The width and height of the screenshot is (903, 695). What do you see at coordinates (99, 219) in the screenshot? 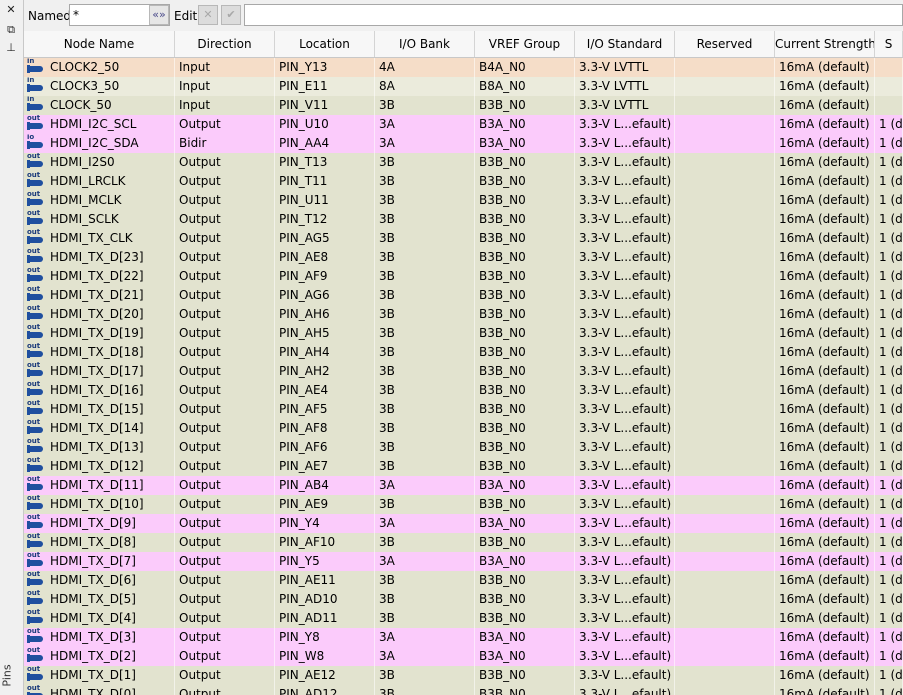
I see `cell-name: out HDMI_SCLK` at bounding box center [99, 219].